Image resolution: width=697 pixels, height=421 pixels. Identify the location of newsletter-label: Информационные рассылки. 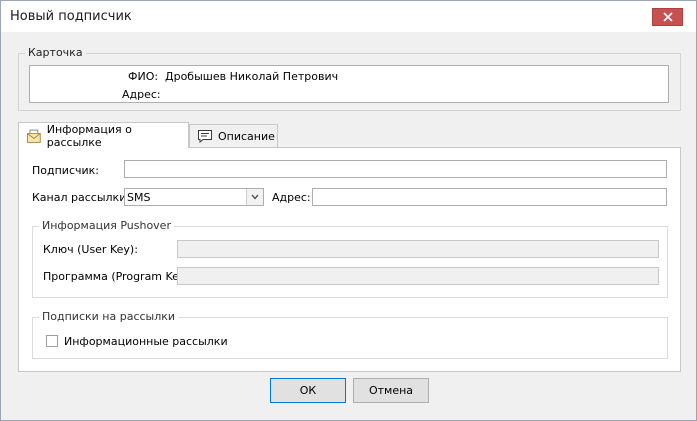
(146, 341).